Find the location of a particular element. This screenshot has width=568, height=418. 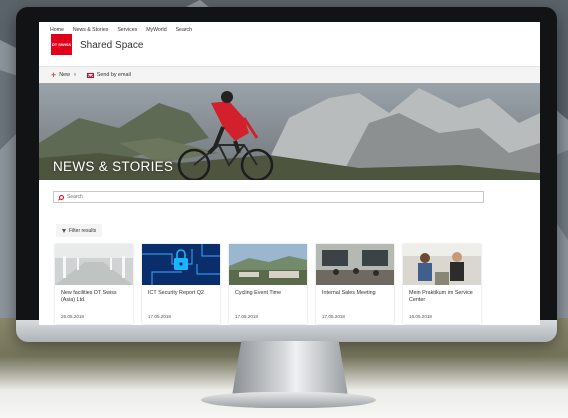

new-label: New is located at coordinates (65, 75).